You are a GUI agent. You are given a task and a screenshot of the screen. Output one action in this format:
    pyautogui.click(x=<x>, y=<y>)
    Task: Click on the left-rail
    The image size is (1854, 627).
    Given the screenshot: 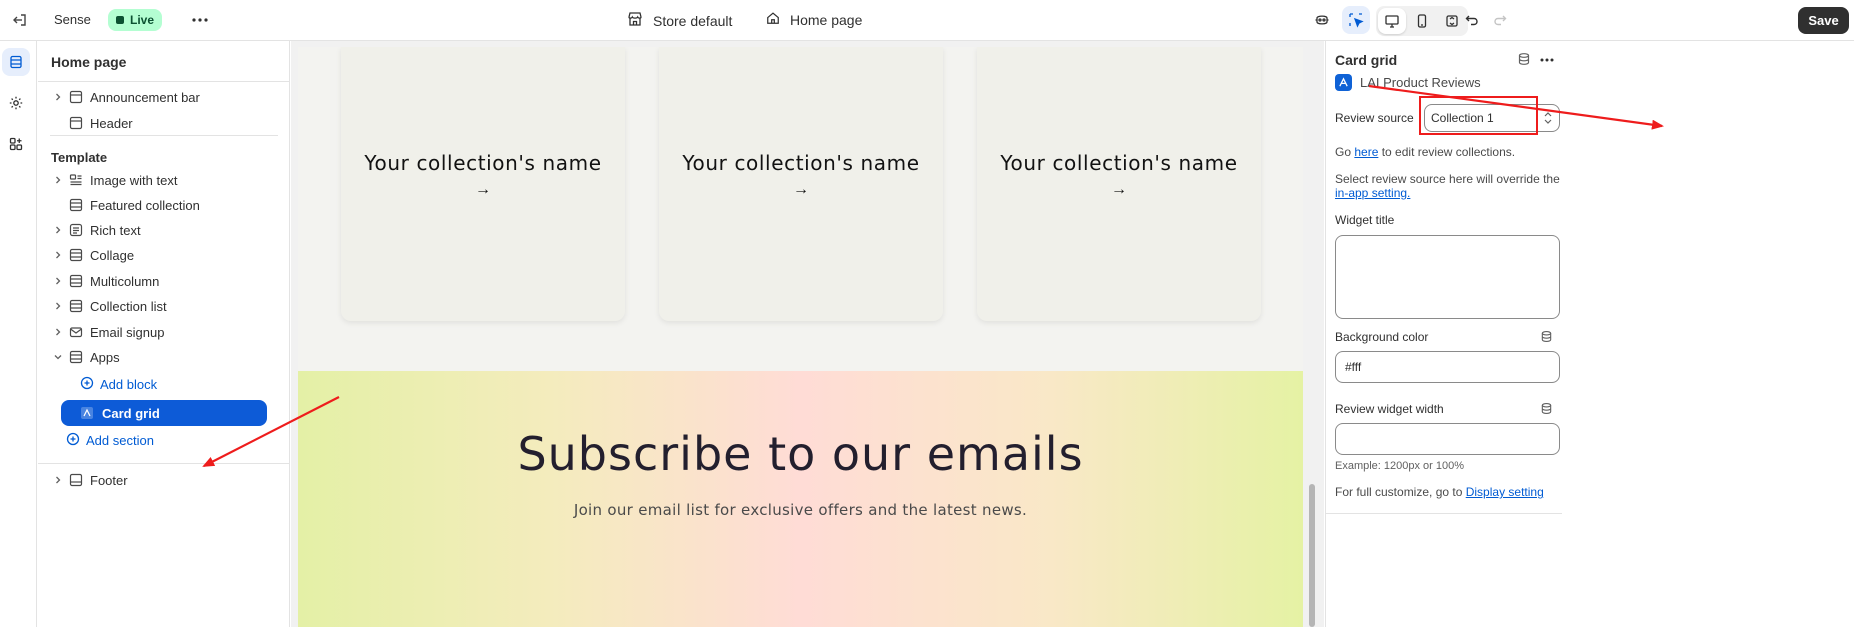 What is the action you would take?
    pyautogui.click(x=18, y=334)
    